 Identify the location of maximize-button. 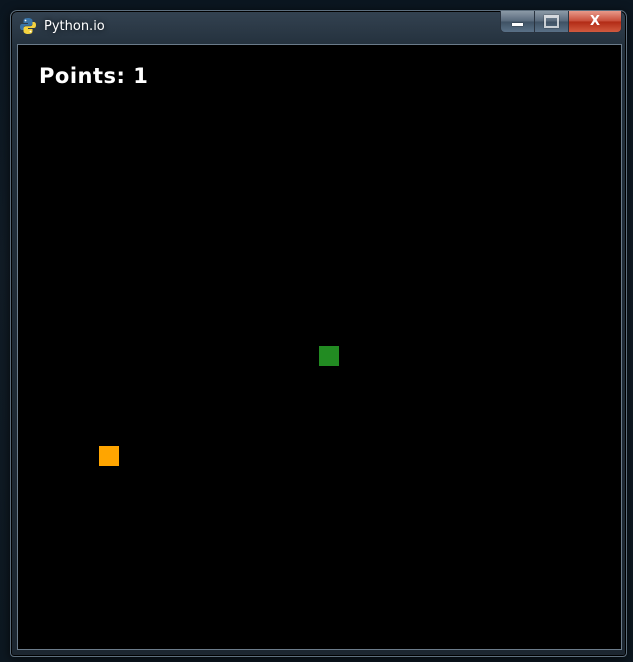
(552, 21).